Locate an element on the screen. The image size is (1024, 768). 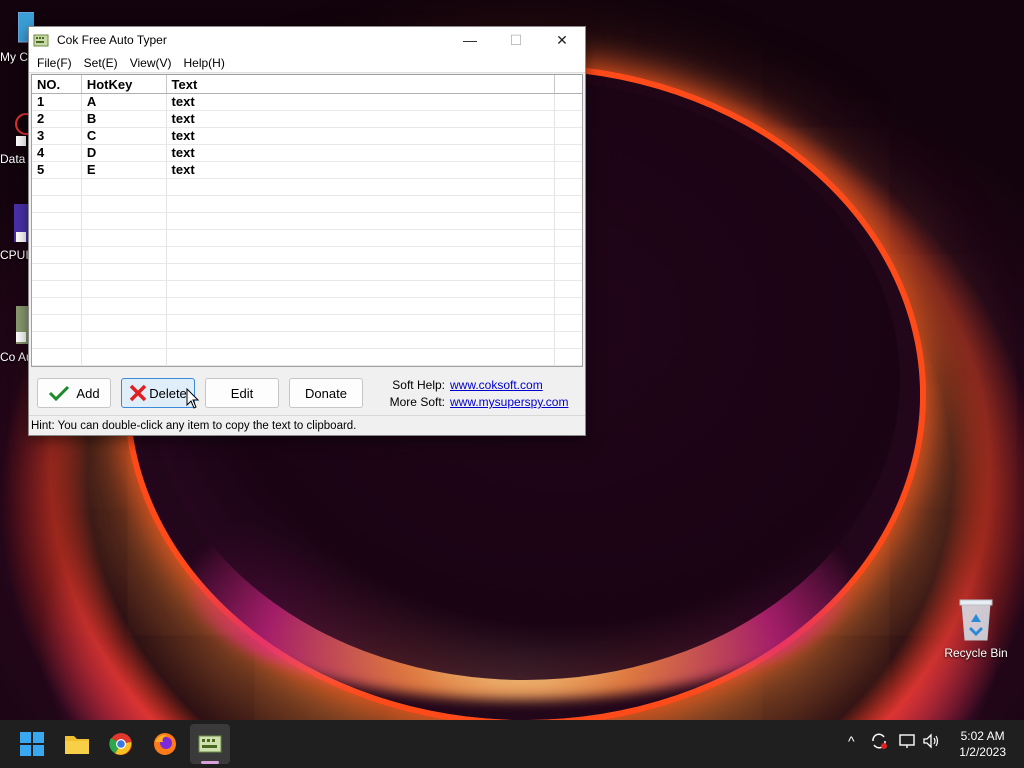
table-row: 3 Ctext is located at coordinates (307, 136).